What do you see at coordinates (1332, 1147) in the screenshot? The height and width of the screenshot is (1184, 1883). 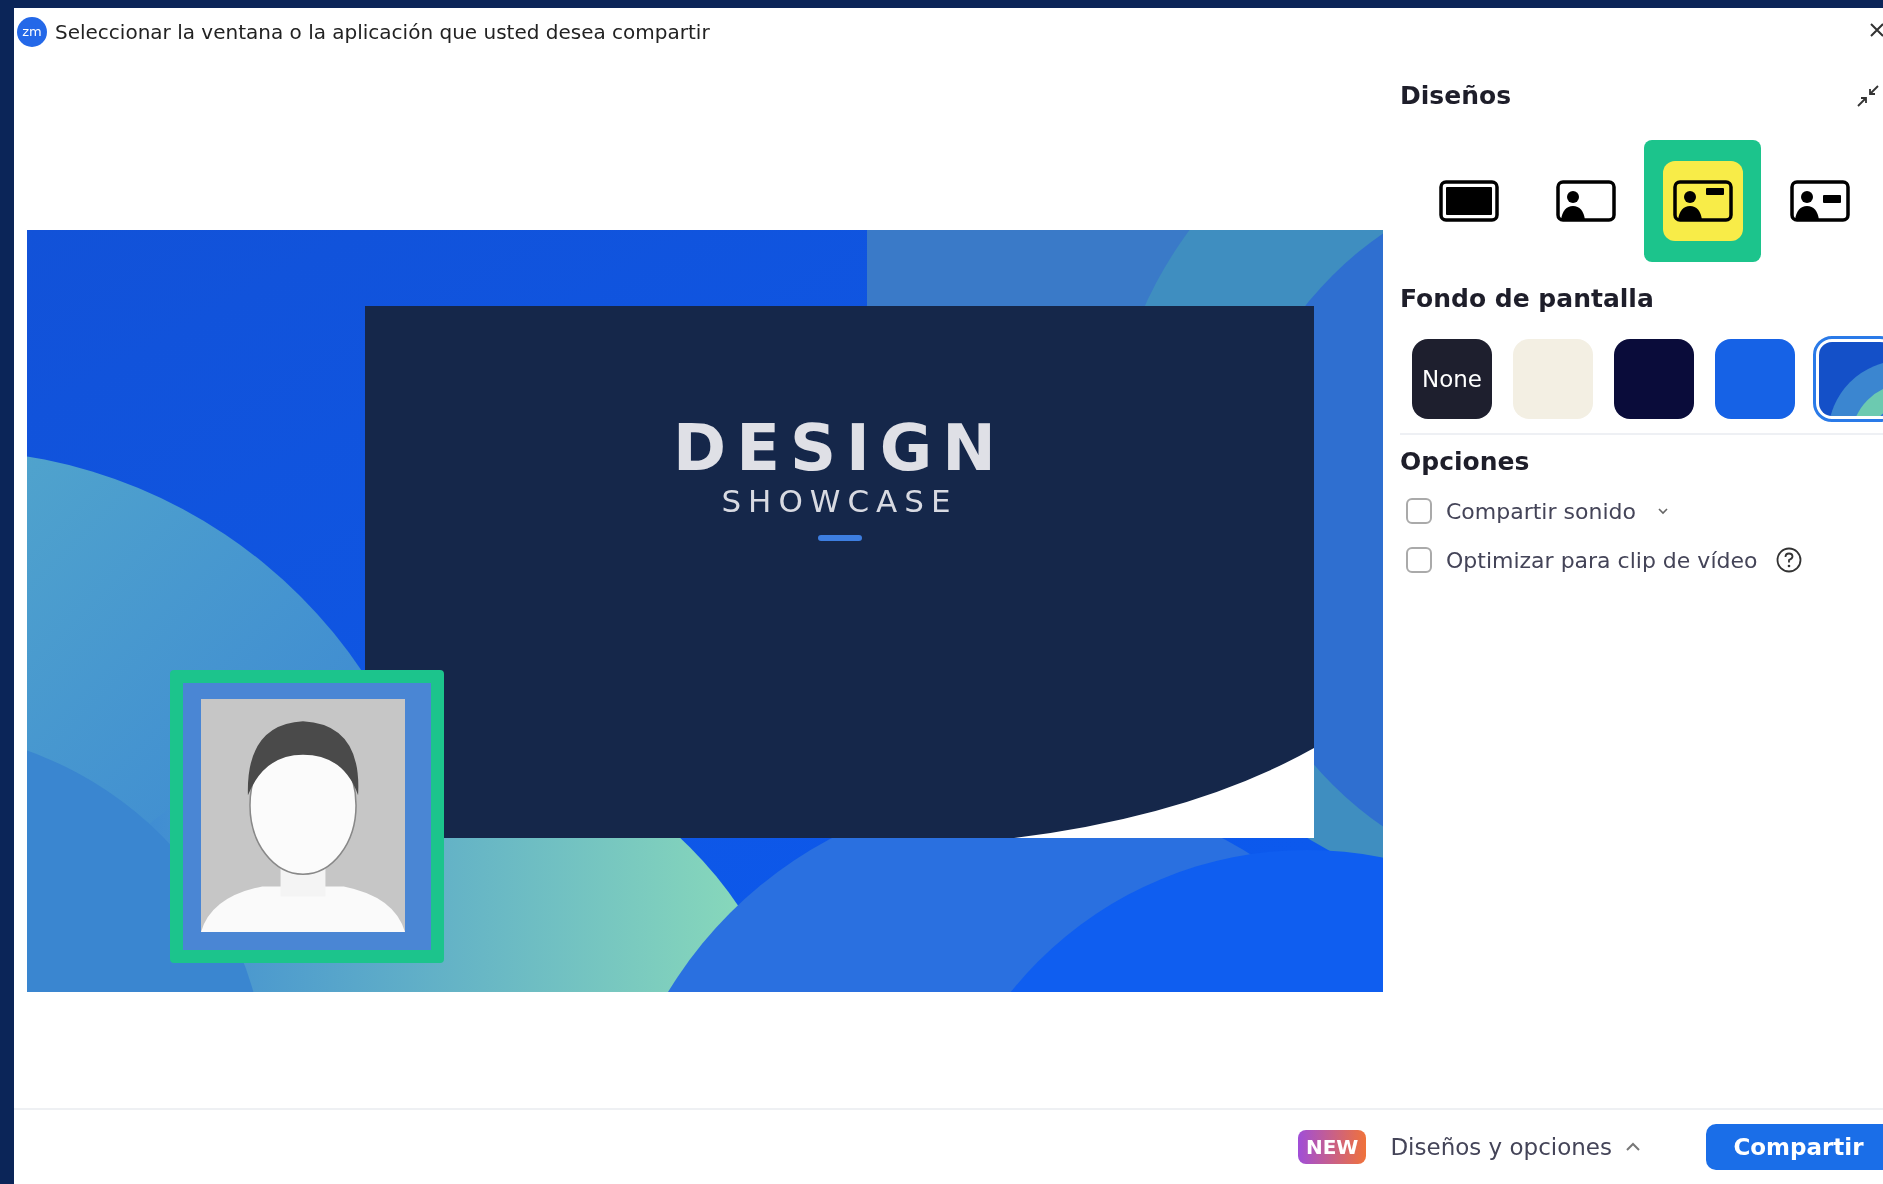 I see `new-badge: NEW` at bounding box center [1332, 1147].